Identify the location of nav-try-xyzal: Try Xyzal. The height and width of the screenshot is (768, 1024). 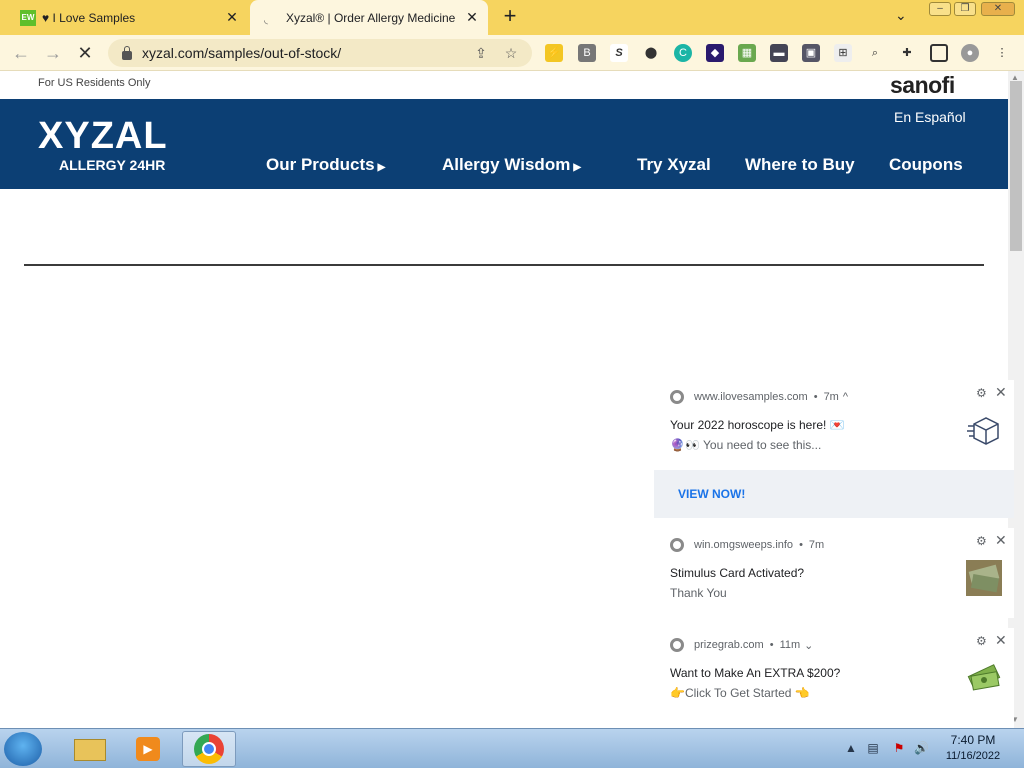
(674, 165).